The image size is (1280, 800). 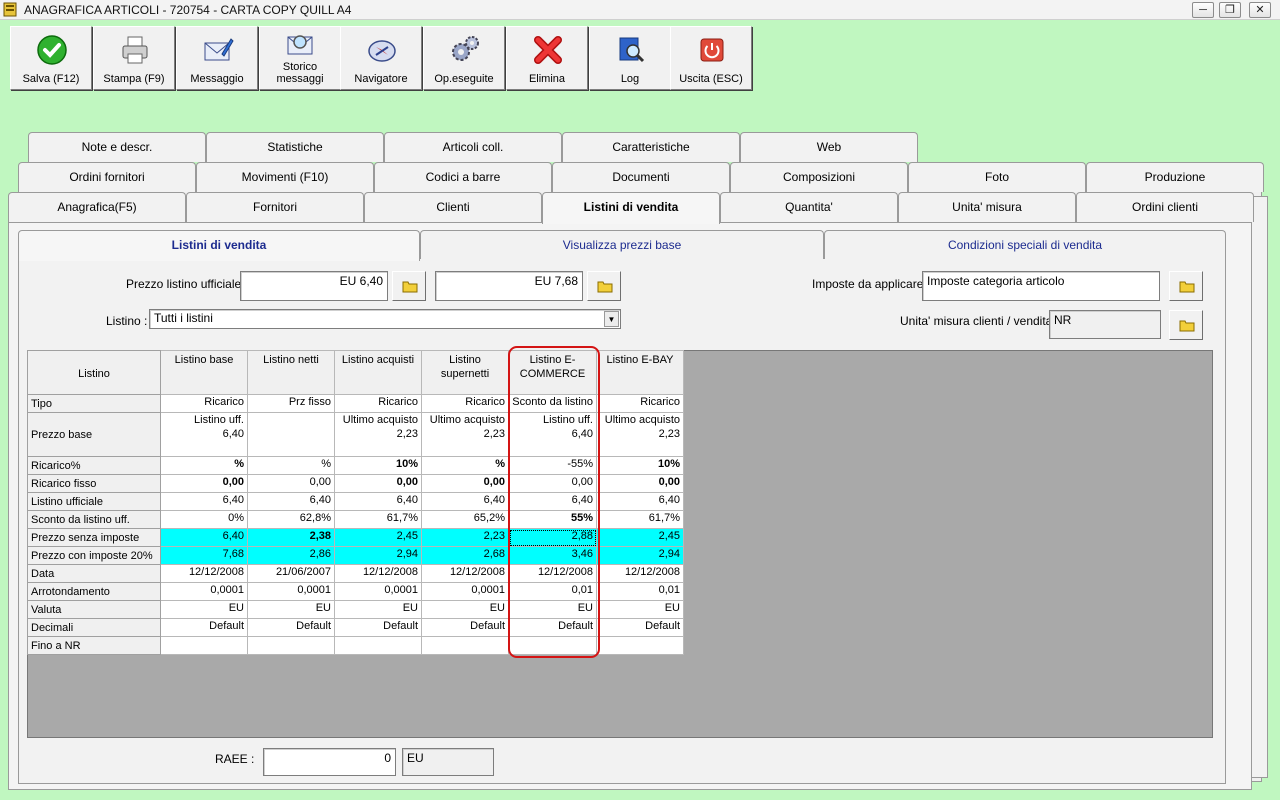 I want to click on column-header: Listino base, so click(x=204, y=372).